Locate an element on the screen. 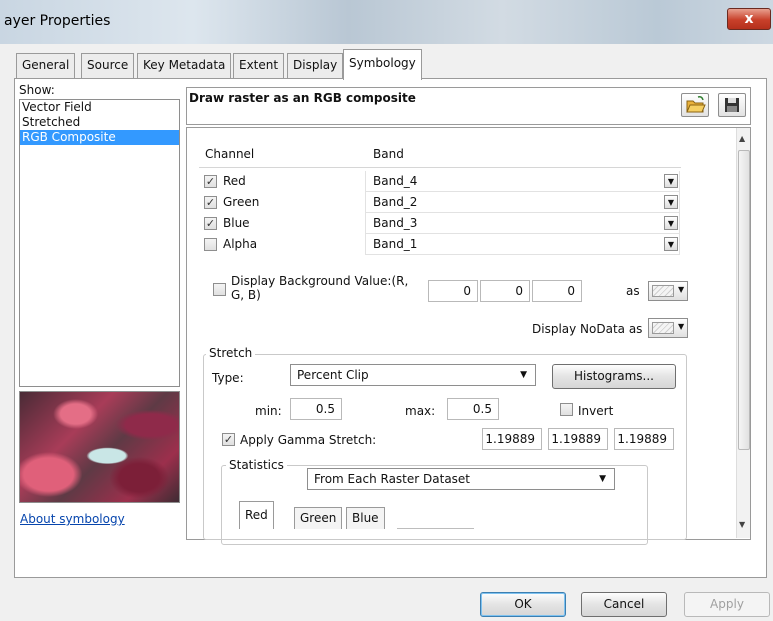 This screenshot has height=621, width=773. stats-tab-red: Red is located at coordinates (256, 515).